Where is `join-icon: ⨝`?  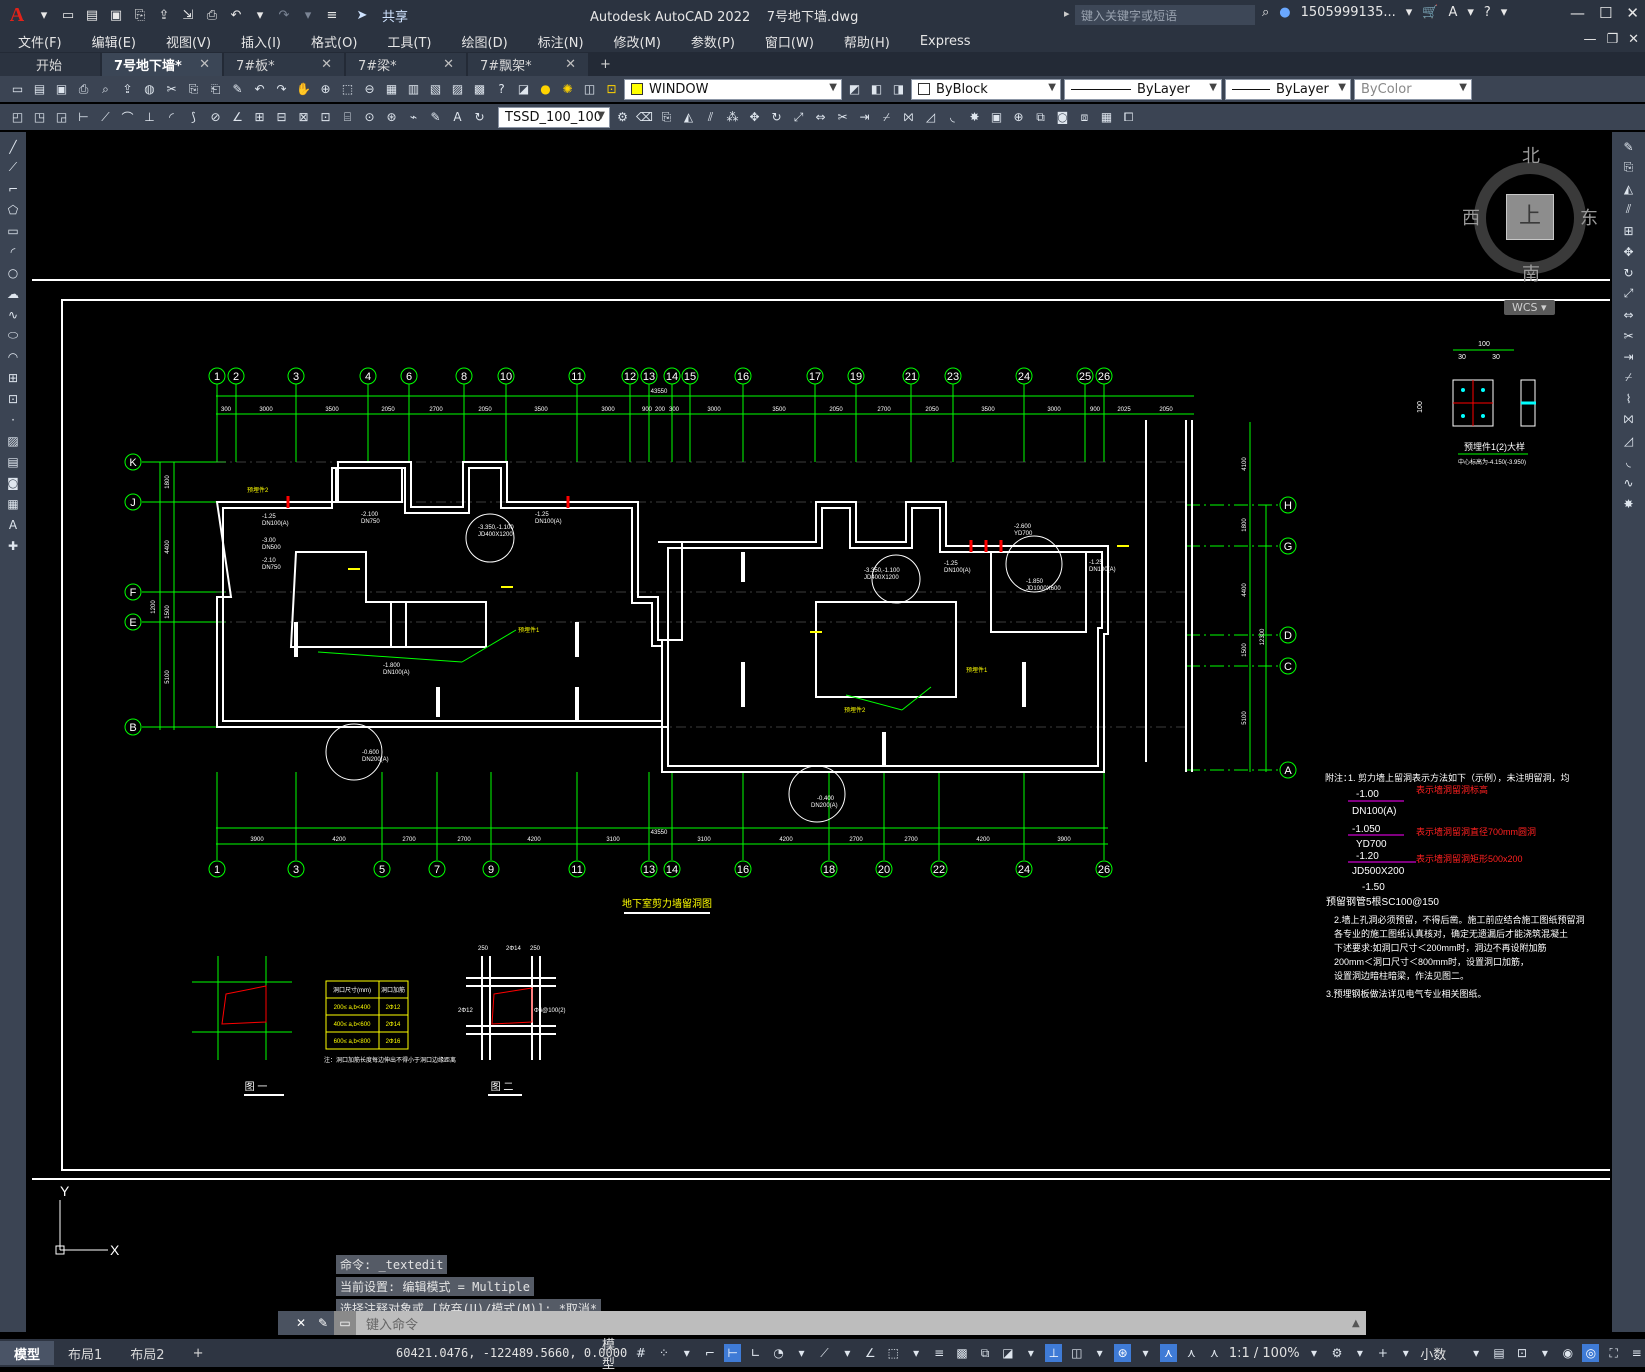
join-icon: ⨝ is located at coordinates (908, 117).